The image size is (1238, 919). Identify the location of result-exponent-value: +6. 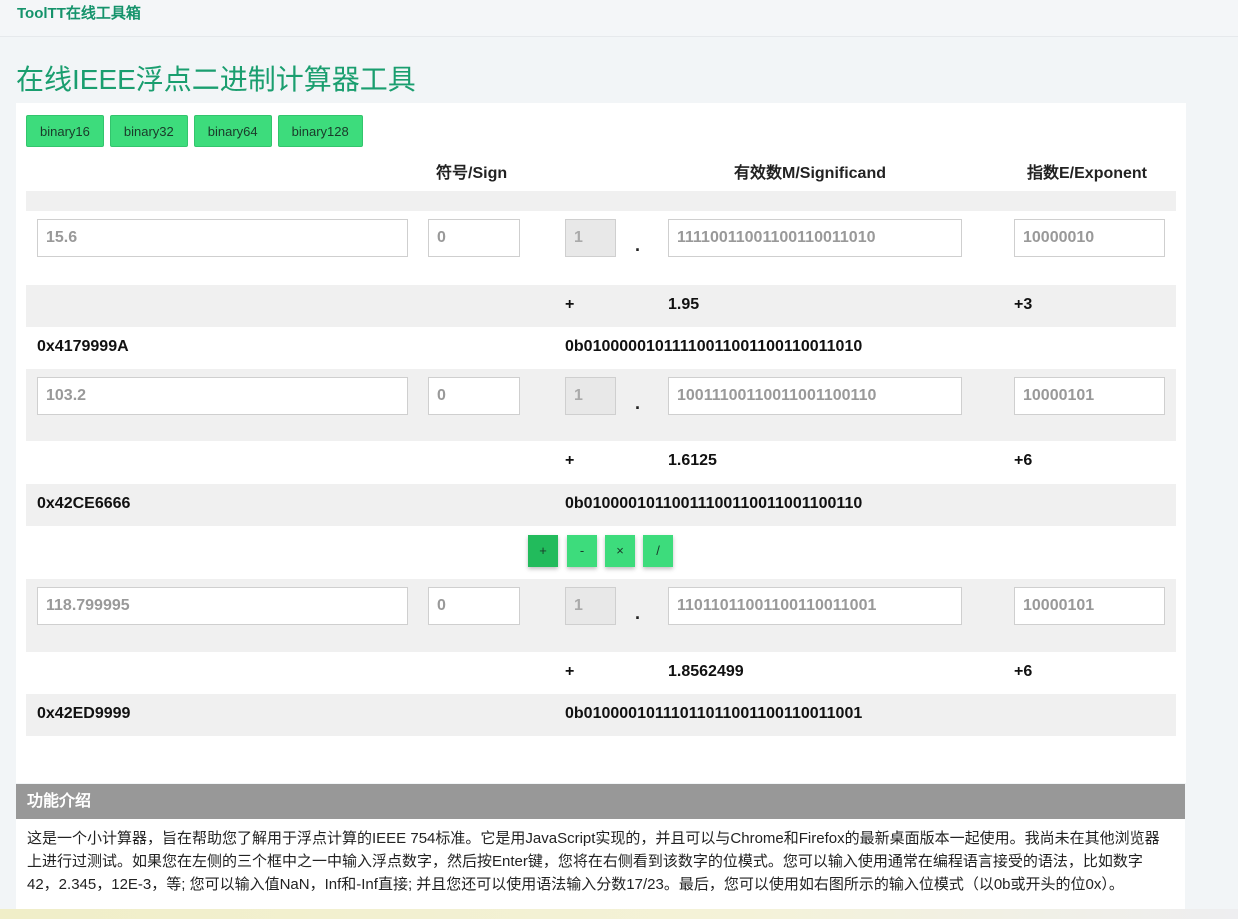
(1023, 671).